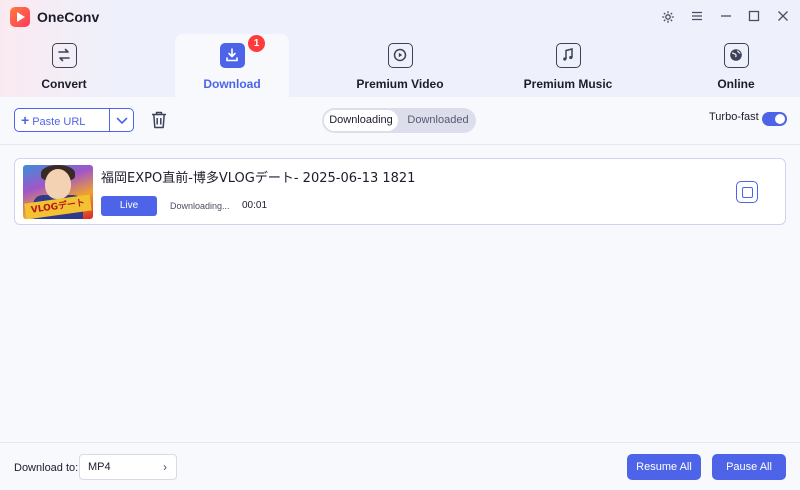 Image resolution: width=800 pixels, height=490 pixels. What do you see at coordinates (159, 120) in the screenshot?
I see `delete-trash-icon` at bounding box center [159, 120].